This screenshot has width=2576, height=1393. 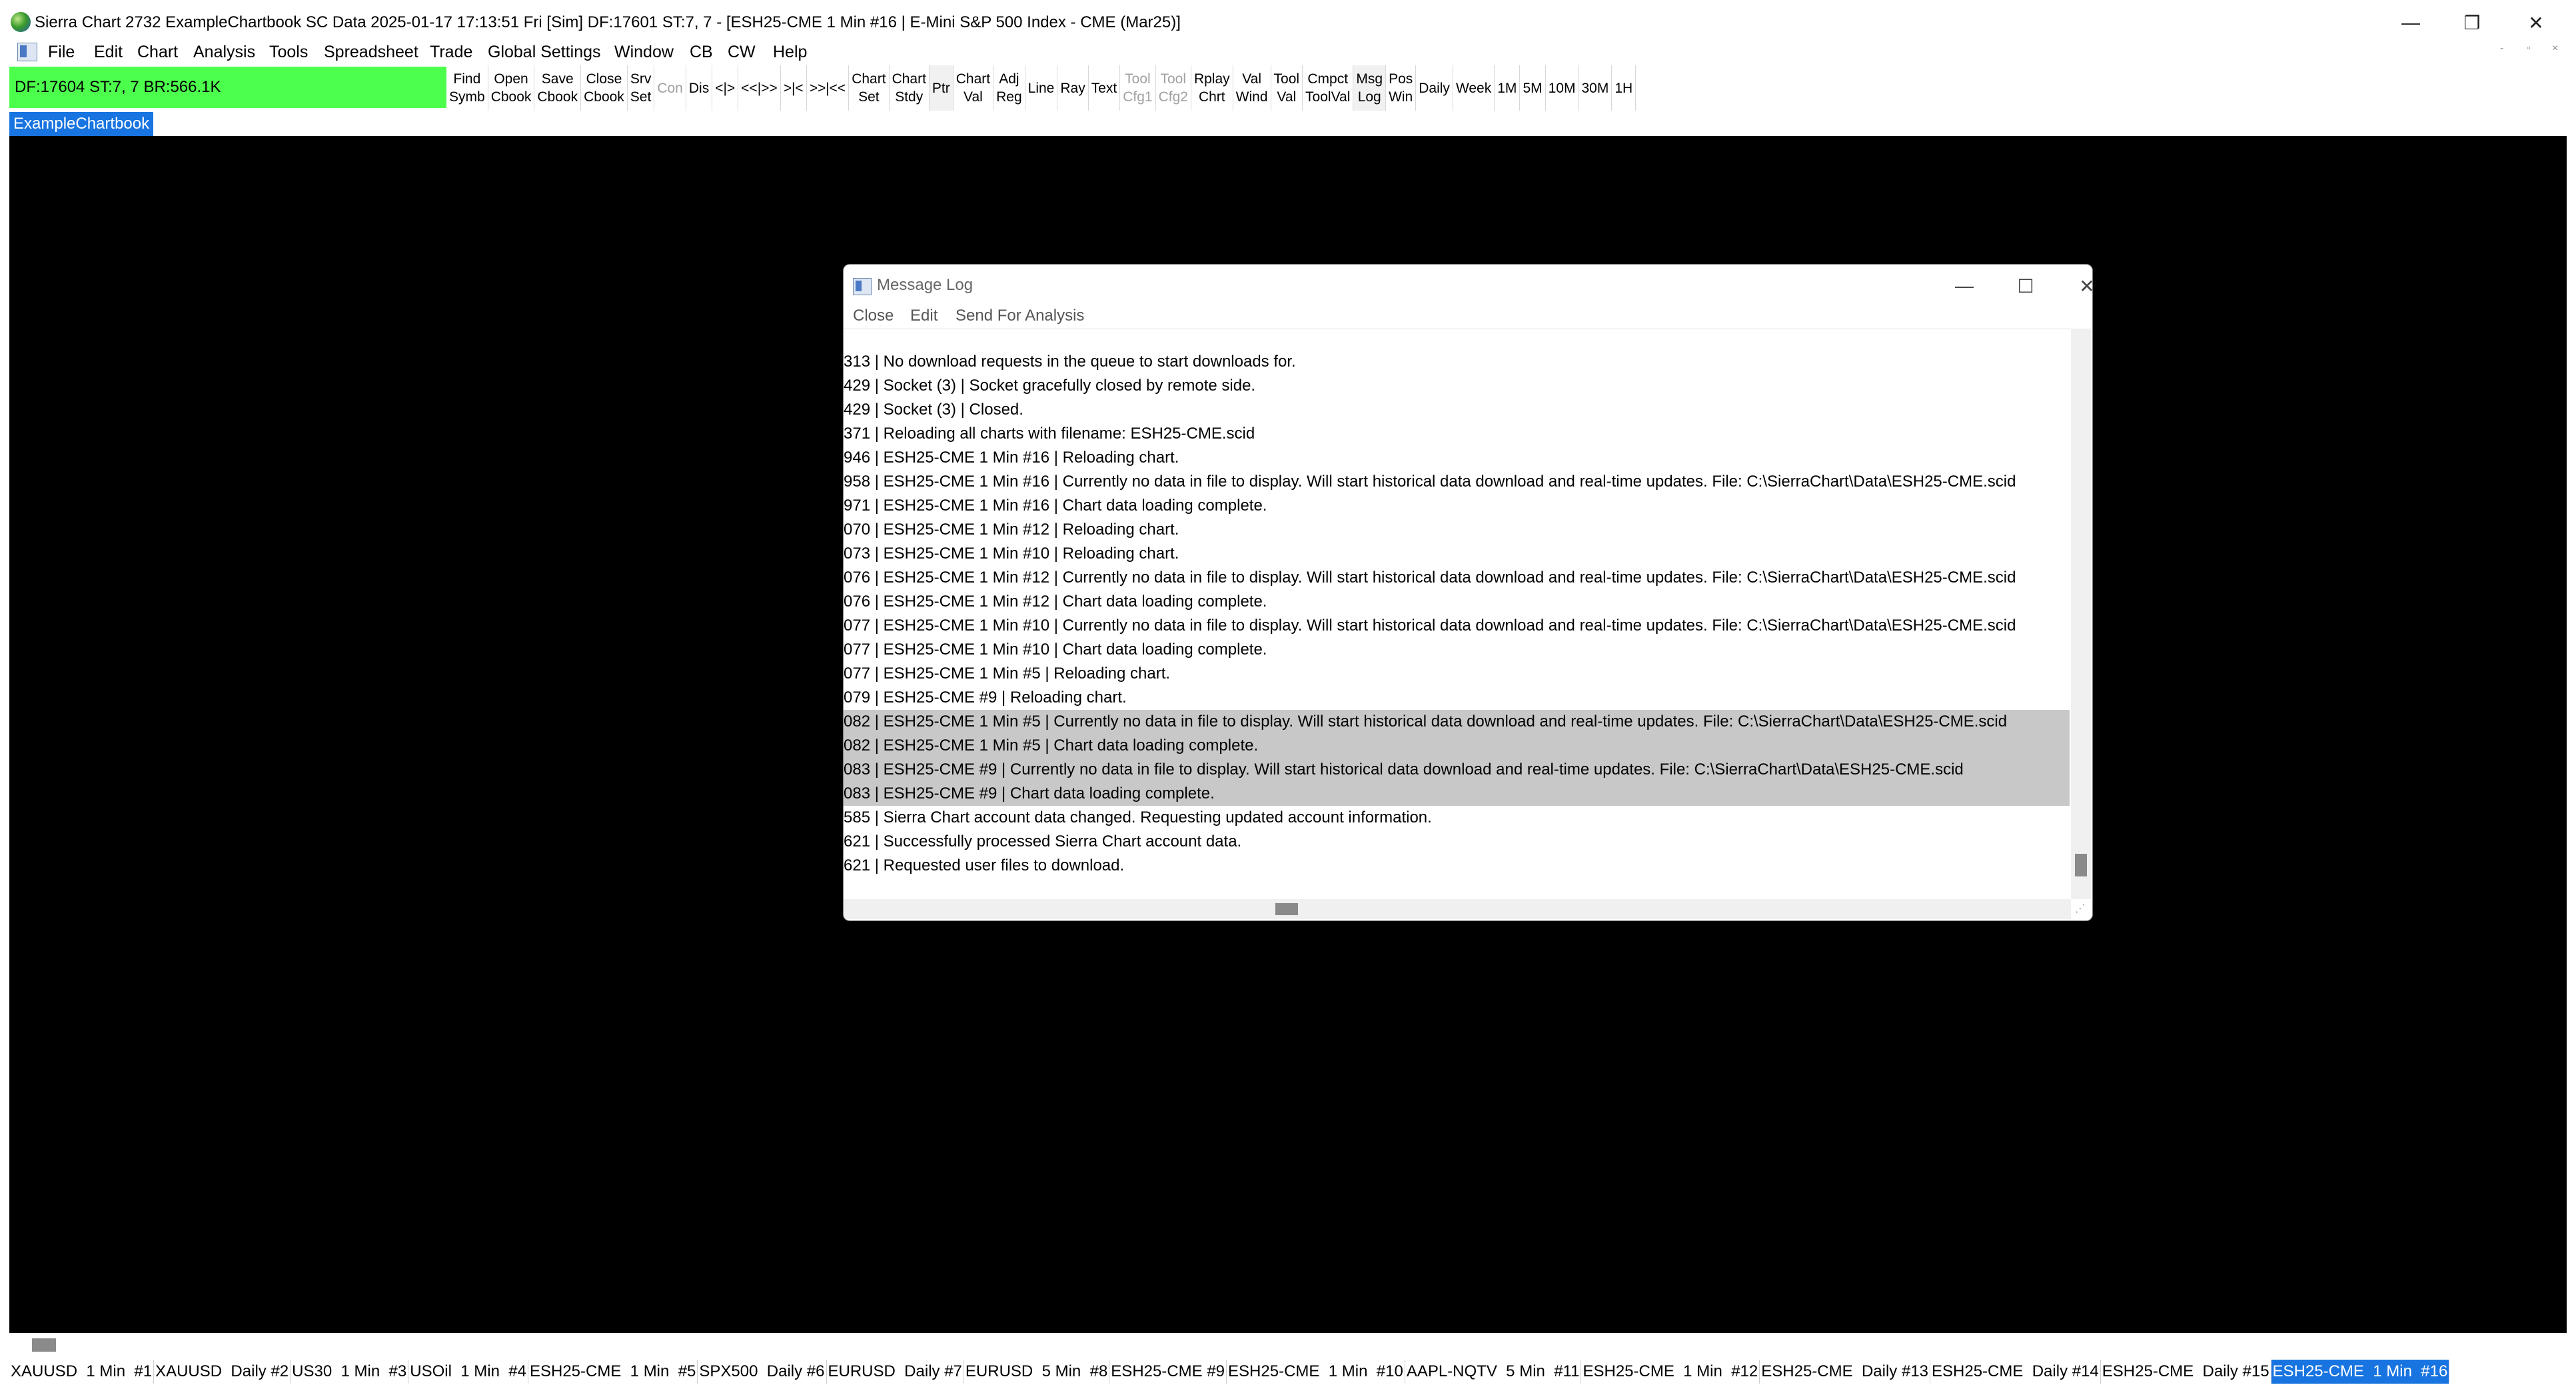 What do you see at coordinates (289, 52) in the screenshot?
I see `menu-tools: Tools` at bounding box center [289, 52].